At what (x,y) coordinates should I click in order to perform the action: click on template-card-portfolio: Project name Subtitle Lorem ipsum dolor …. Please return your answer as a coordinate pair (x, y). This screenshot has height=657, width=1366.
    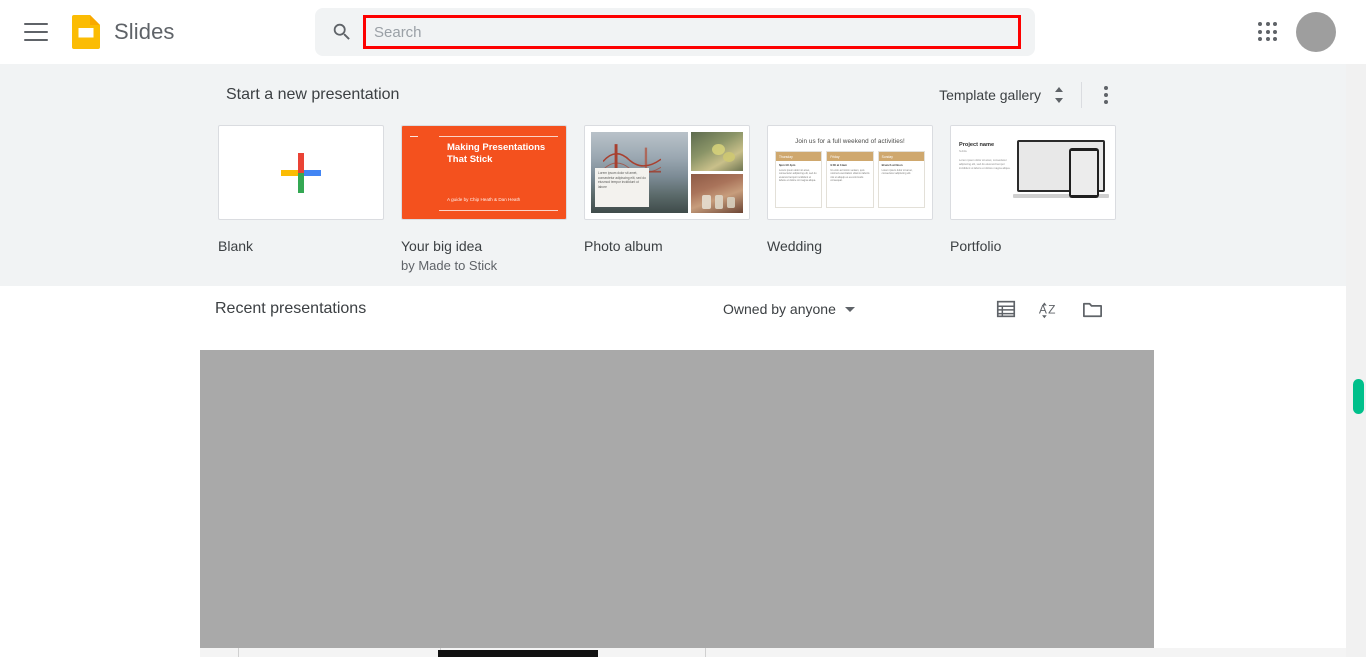
    Looking at the image, I should click on (1033, 199).